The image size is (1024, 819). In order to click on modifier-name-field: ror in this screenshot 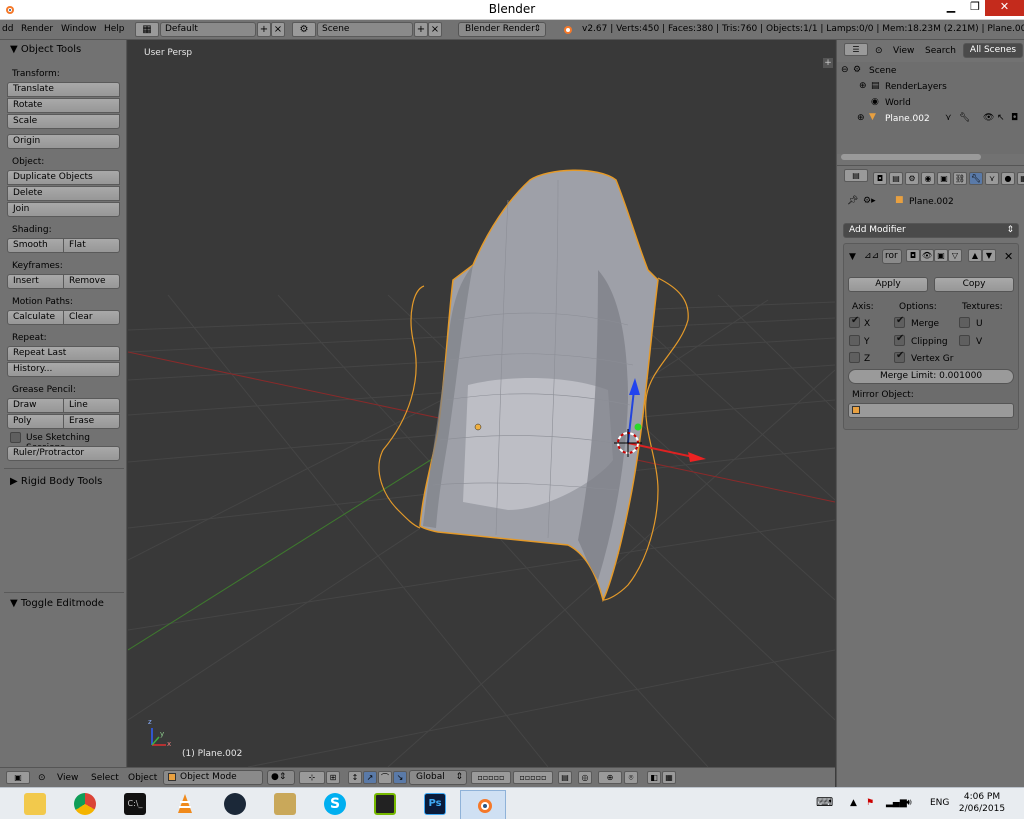, I will do `click(892, 256)`.